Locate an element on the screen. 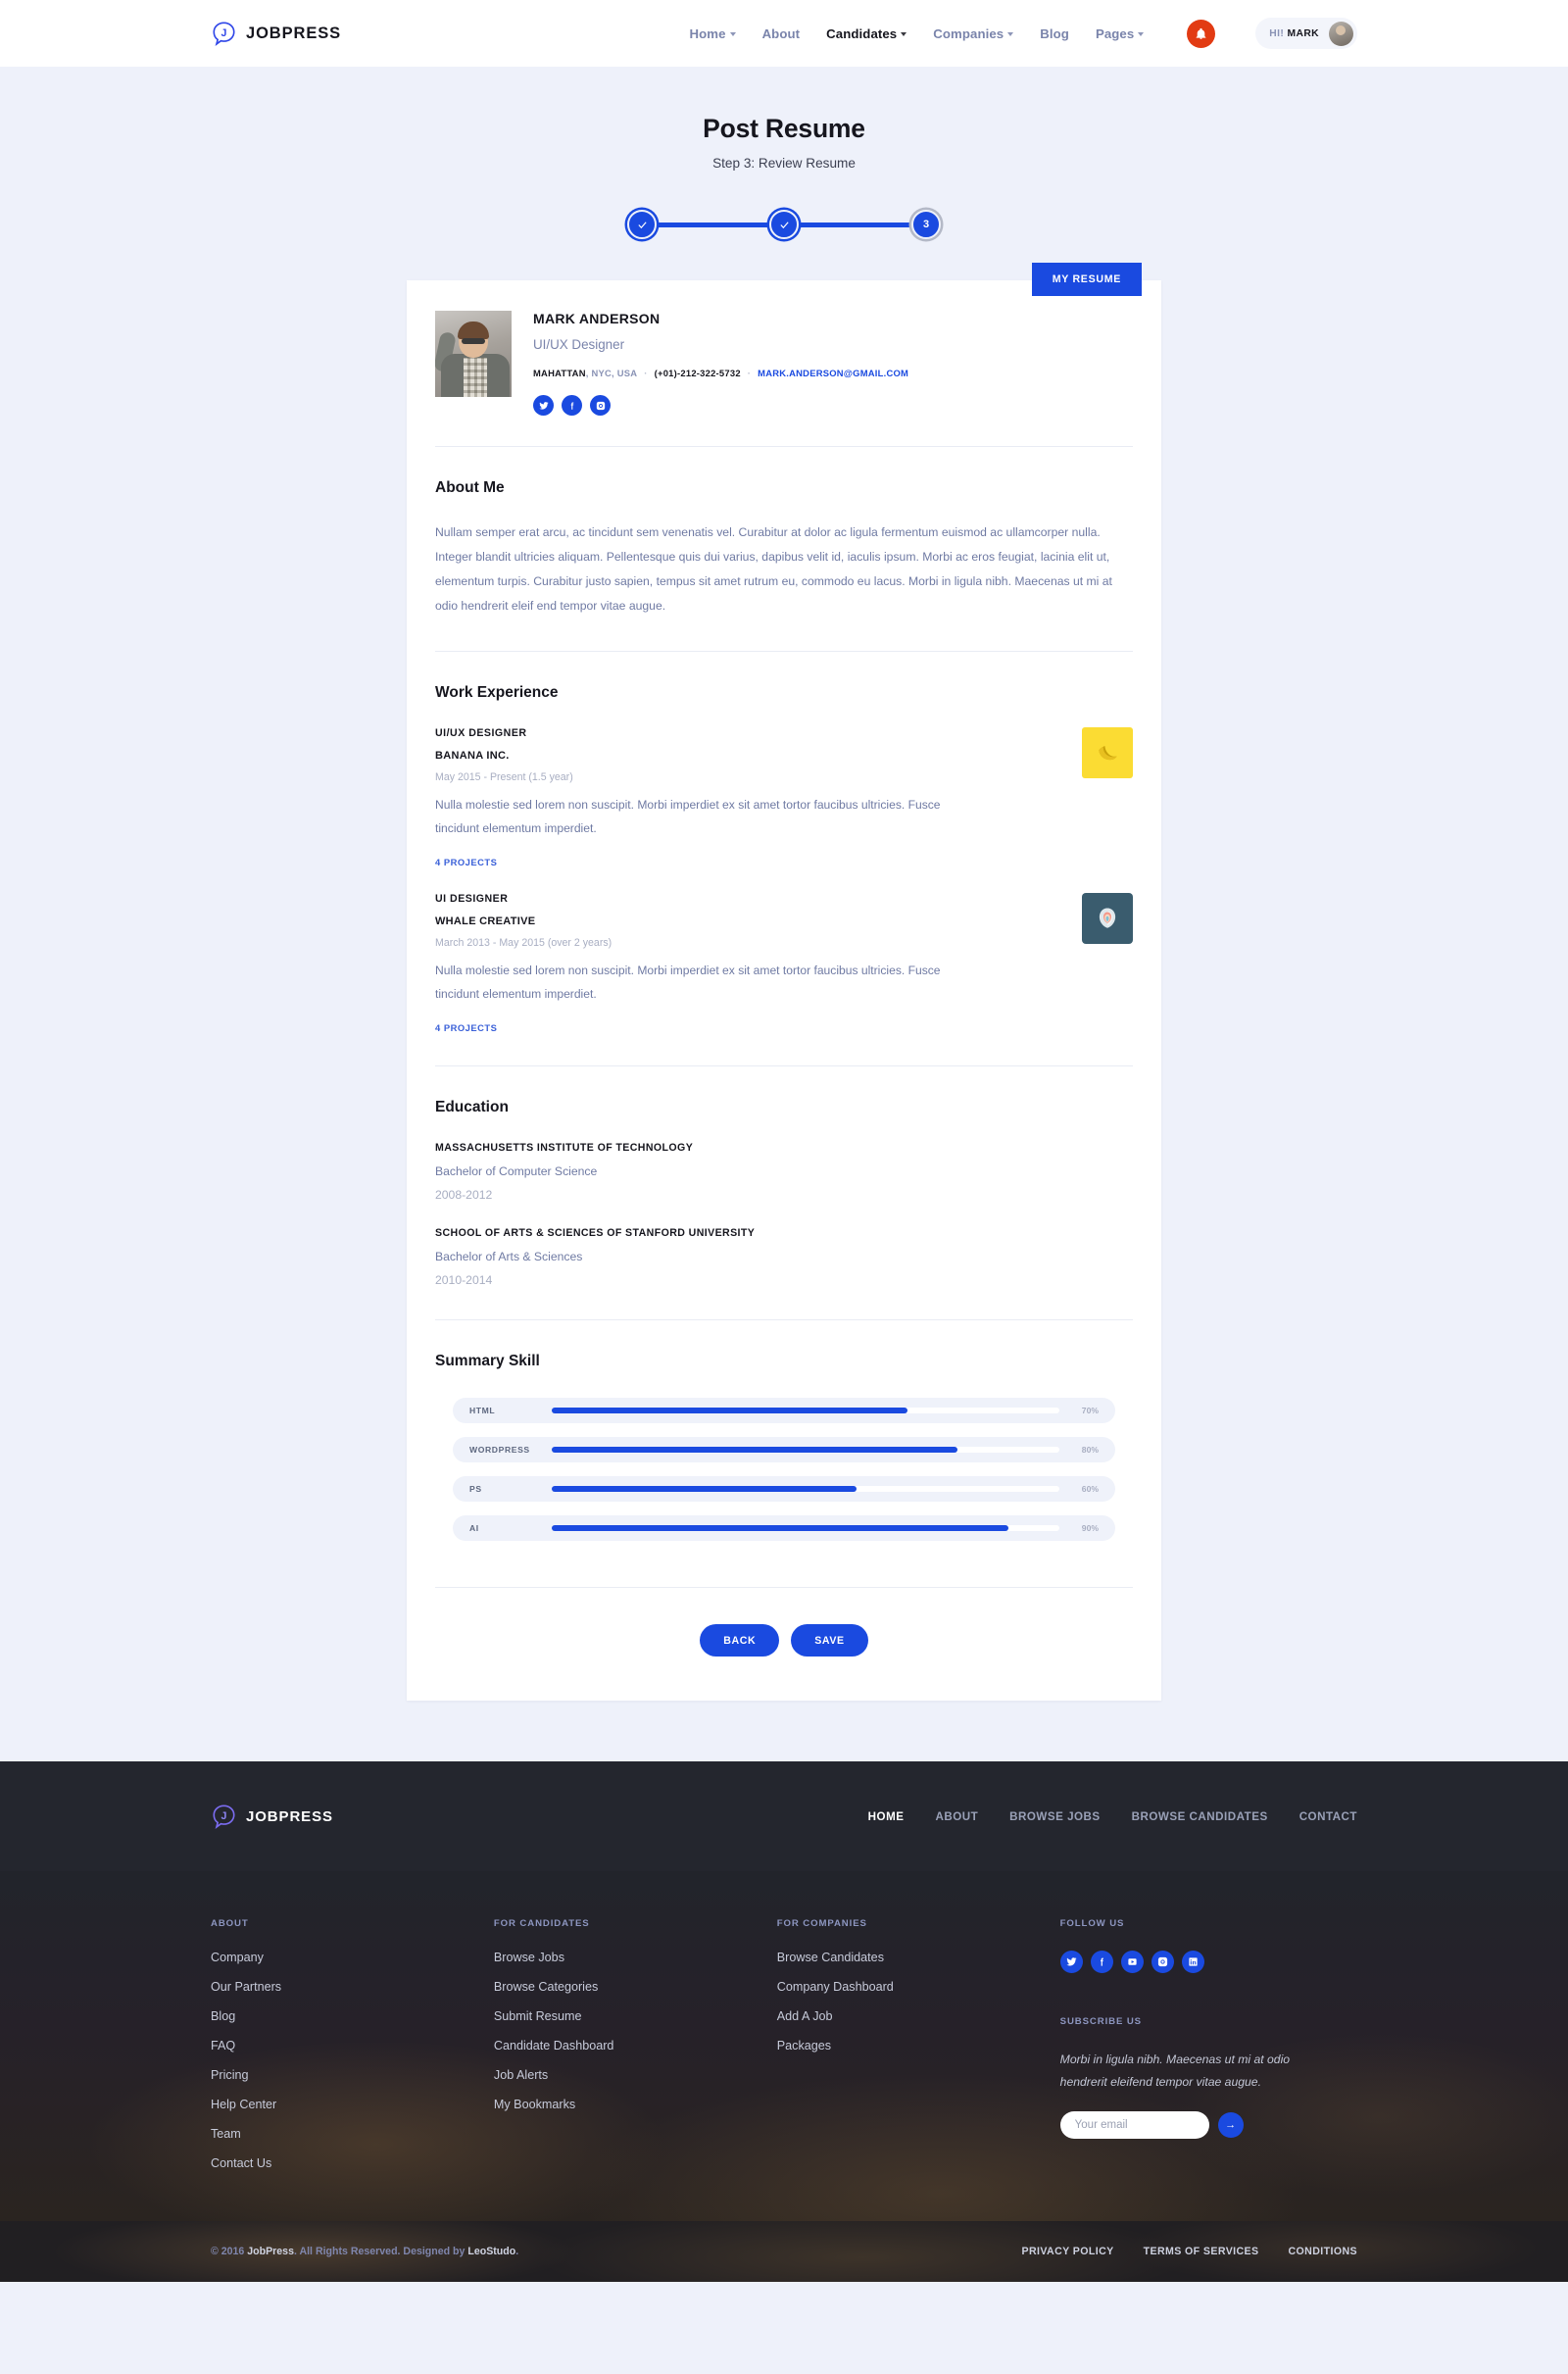 Image resolution: width=1568 pixels, height=2374 pixels. footer-link-company-dashboard: Company Dashboard is located at coordinates (918, 1987).